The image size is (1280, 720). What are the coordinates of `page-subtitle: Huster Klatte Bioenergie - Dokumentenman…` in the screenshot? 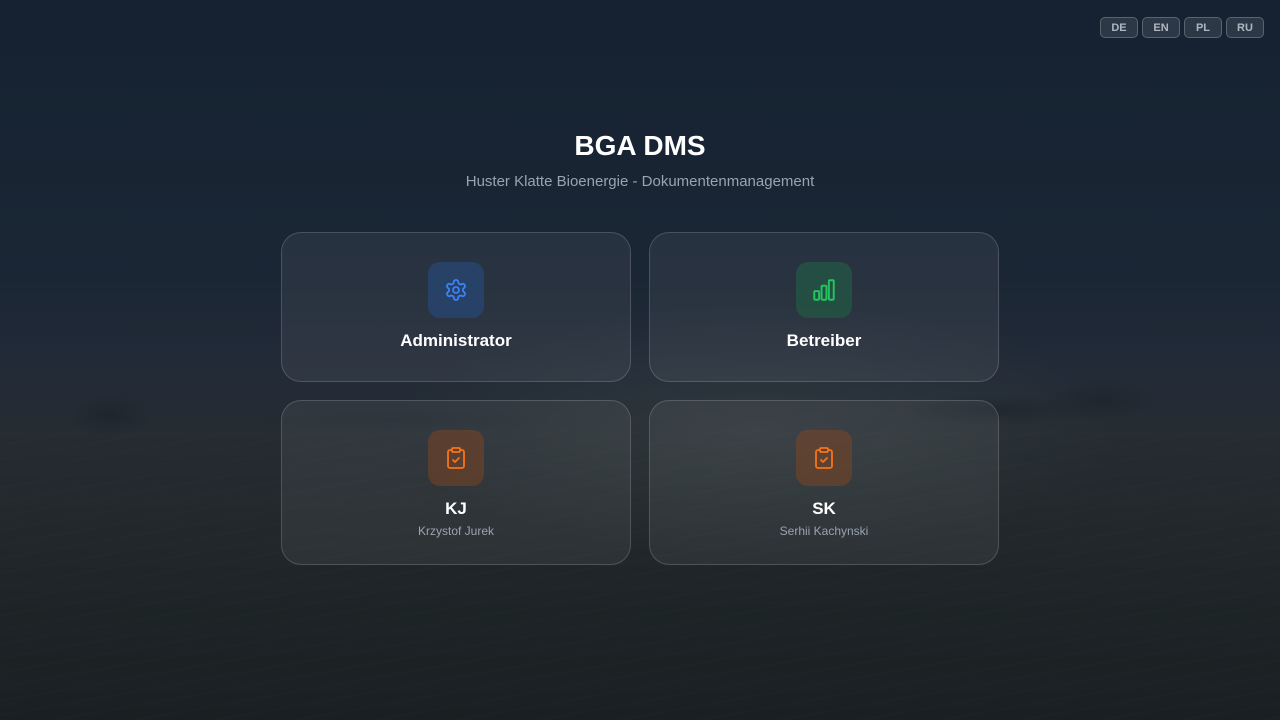 It's located at (640, 181).